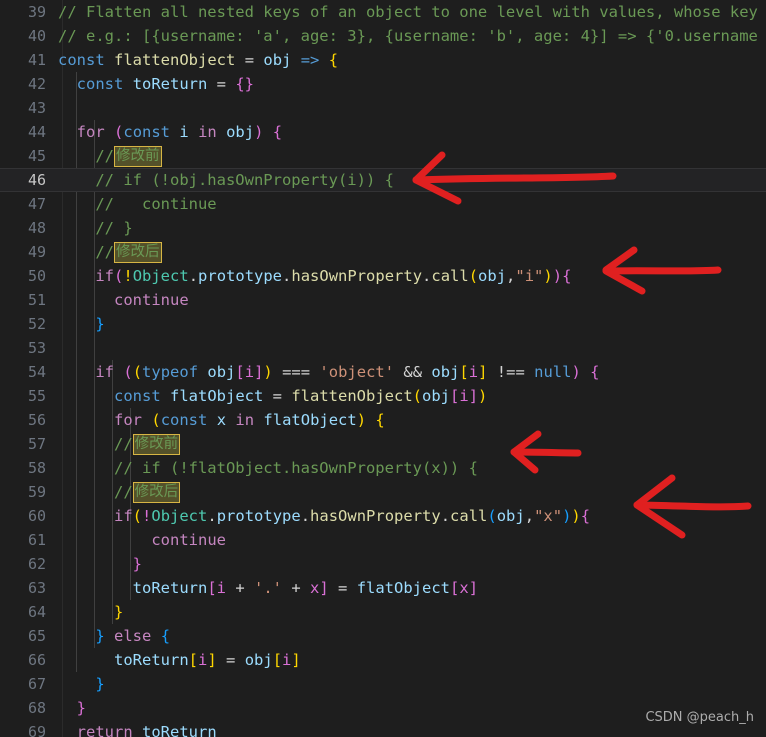 The height and width of the screenshot is (737, 766). Describe the element at coordinates (179, 132) in the screenshot. I see `line-content: for (const i in obj) {` at that location.